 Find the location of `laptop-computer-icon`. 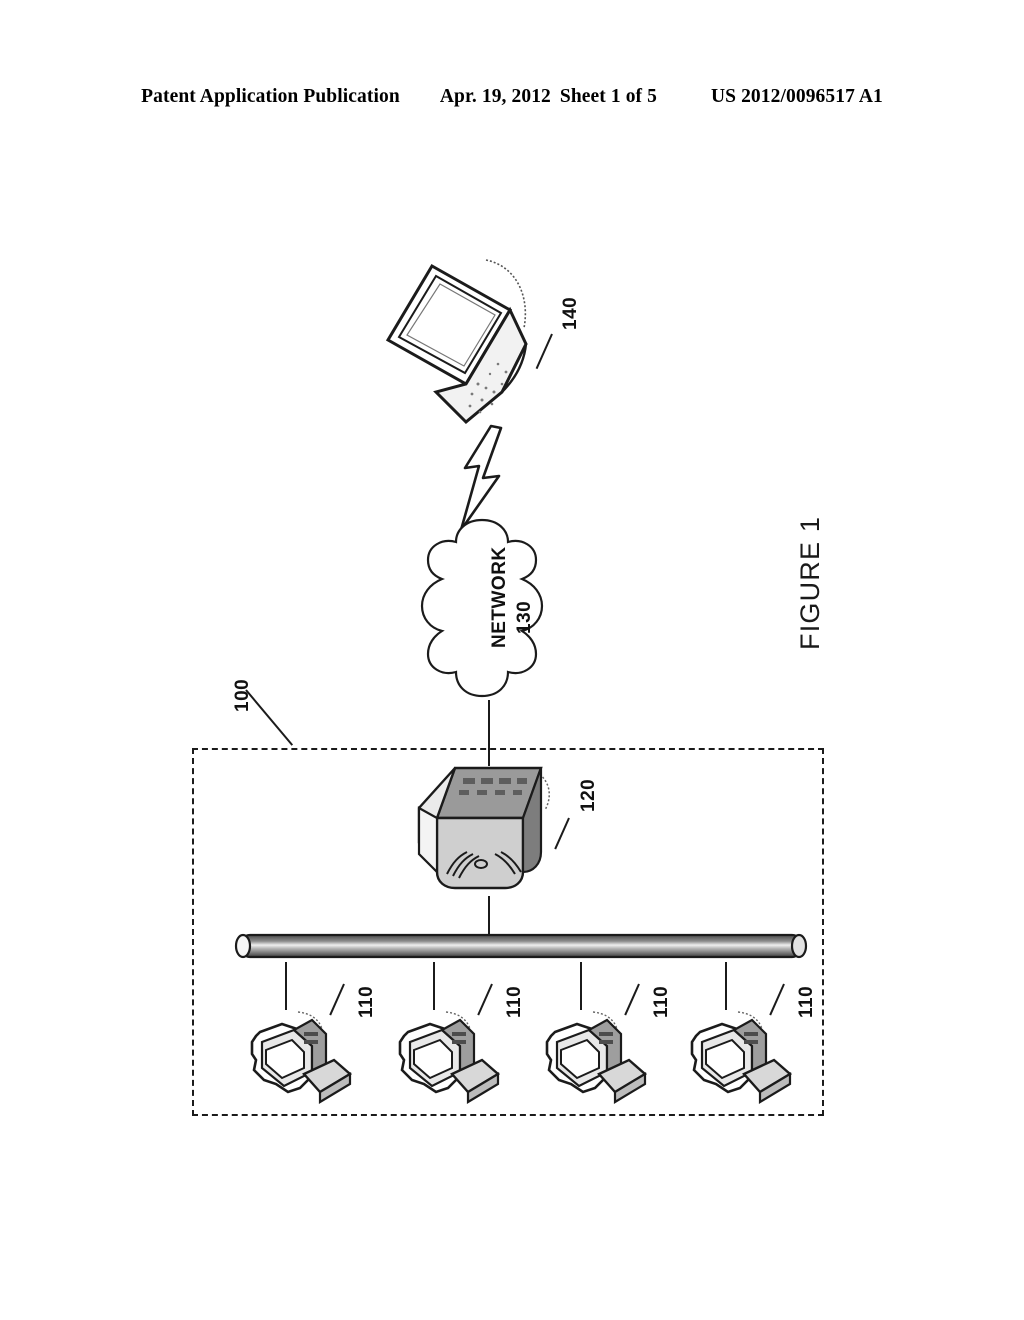

laptop-computer-icon is located at coordinates (462, 342).